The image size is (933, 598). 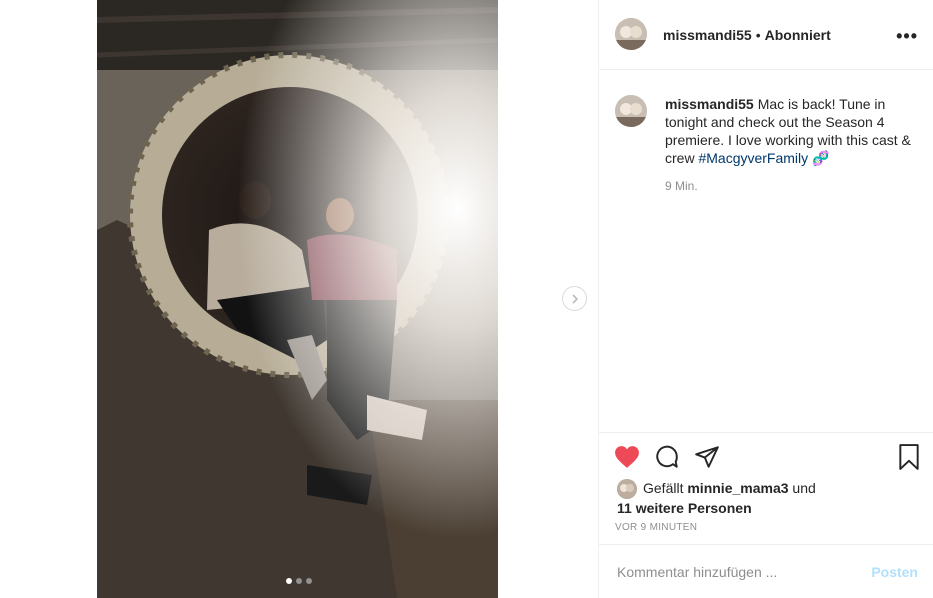 I want to click on share-button, so click(x=707, y=457).